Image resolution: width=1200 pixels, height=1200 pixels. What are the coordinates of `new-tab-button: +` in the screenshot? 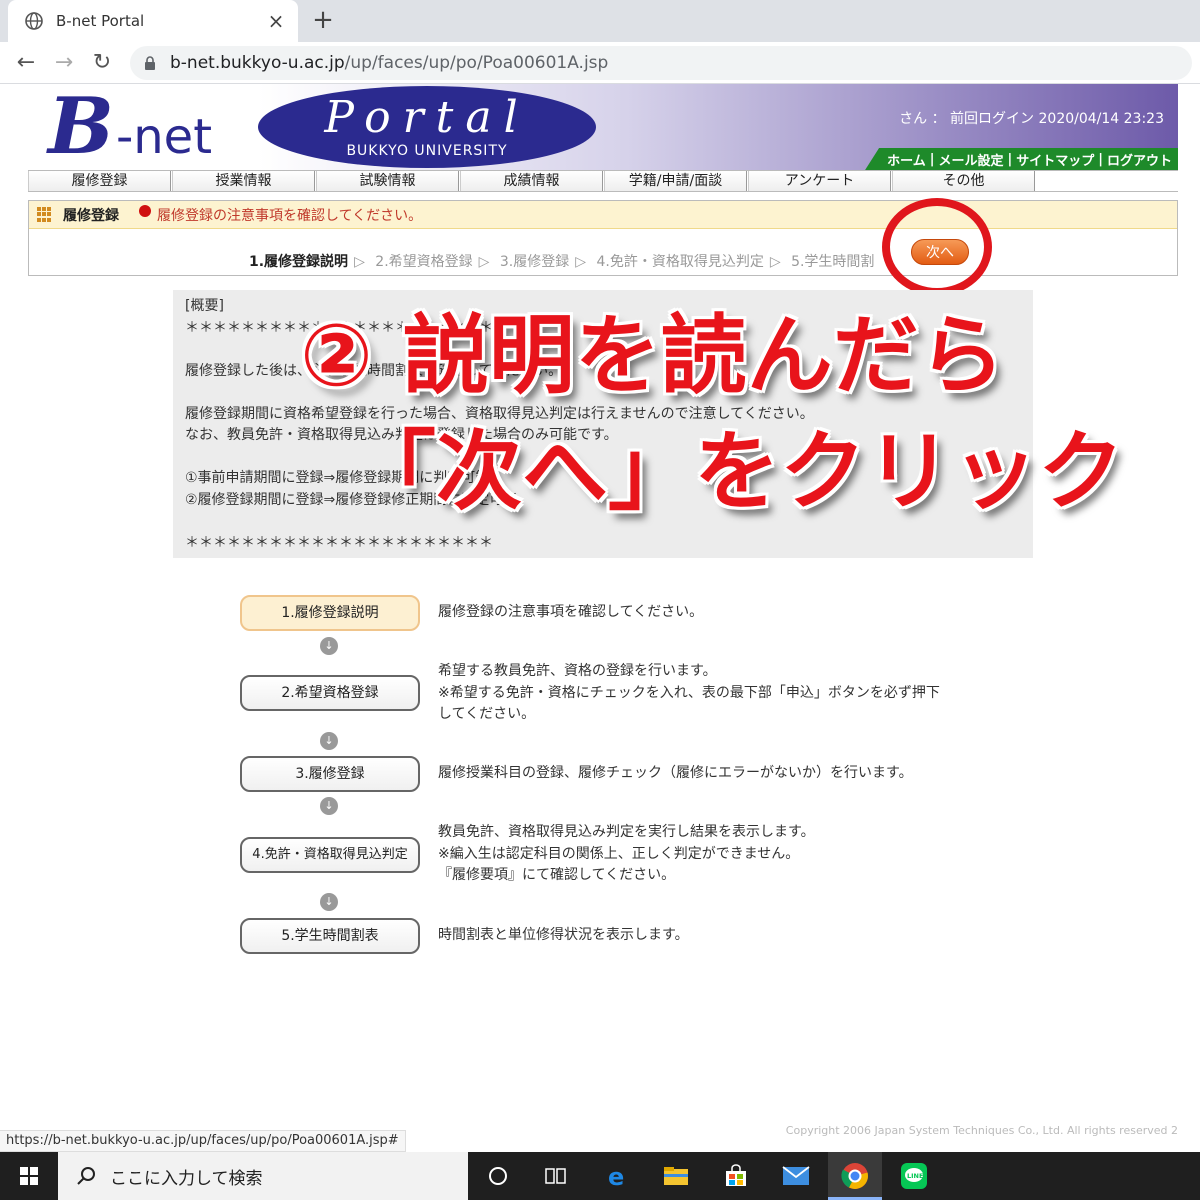 It's located at (323, 21).